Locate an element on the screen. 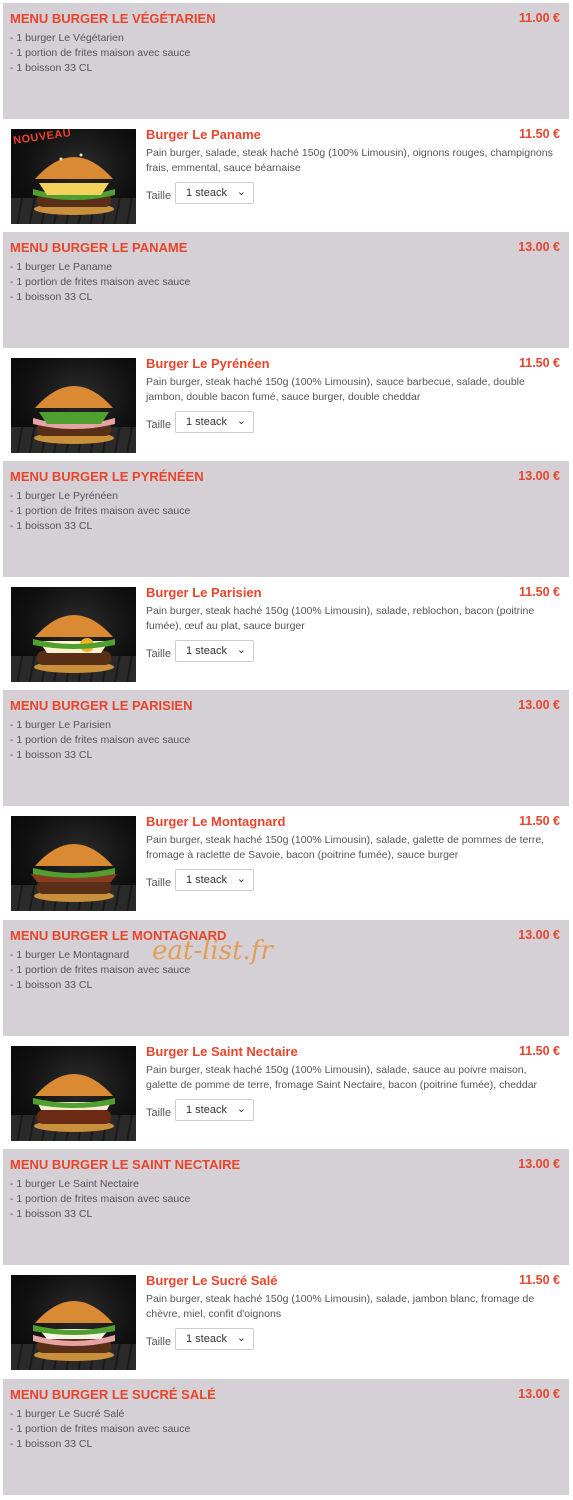 Image resolution: width=573 pixels, height=1500 pixels. menu-line: - 1 burger Le Végétarien is located at coordinates (67, 38).